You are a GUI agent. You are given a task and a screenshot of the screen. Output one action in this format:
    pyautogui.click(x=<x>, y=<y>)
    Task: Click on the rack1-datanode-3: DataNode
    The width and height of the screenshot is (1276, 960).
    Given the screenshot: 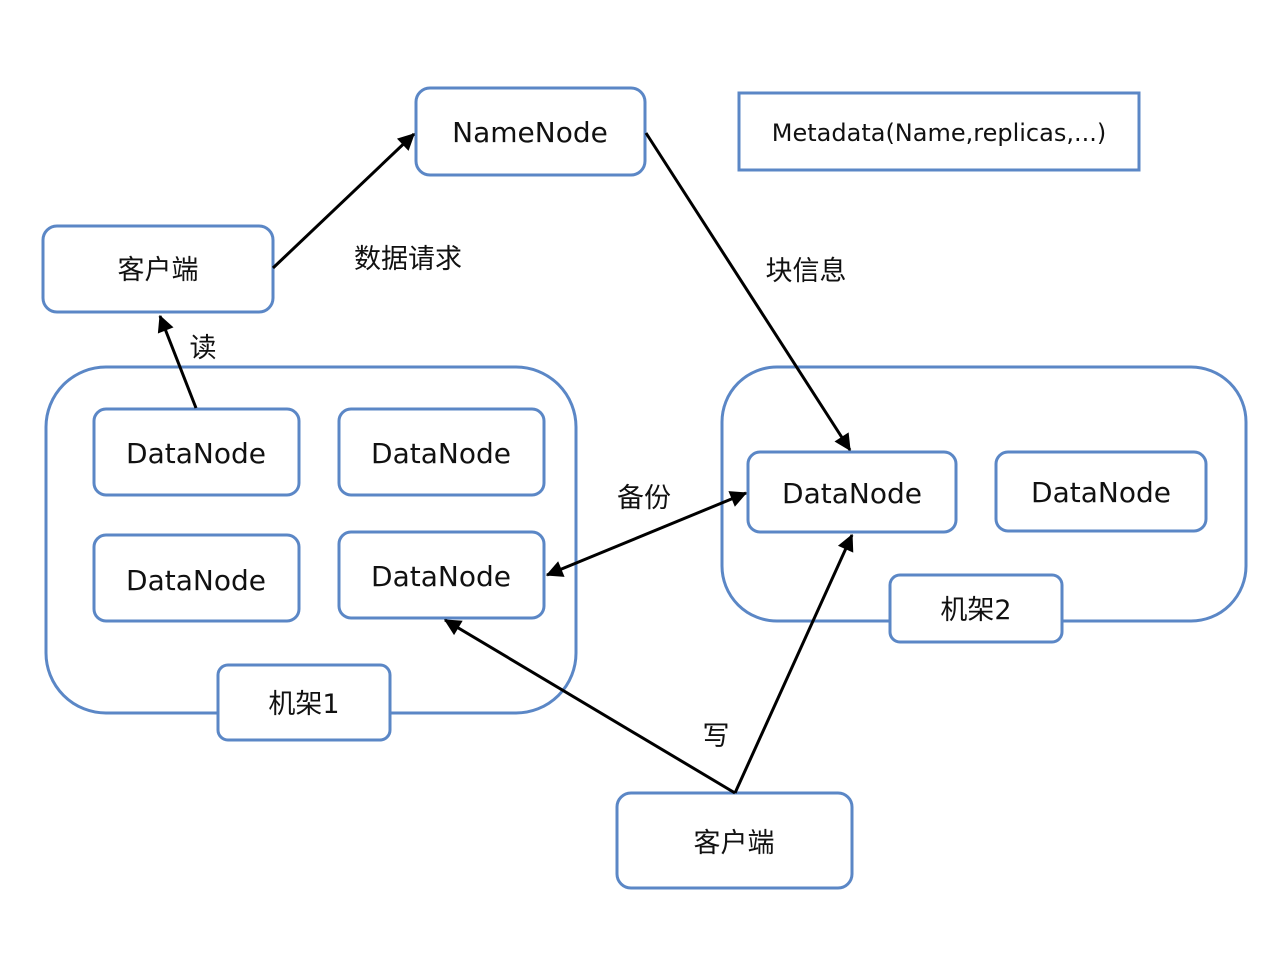 What is the action you would take?
    pyautogui.click(x=196, y=578)
    